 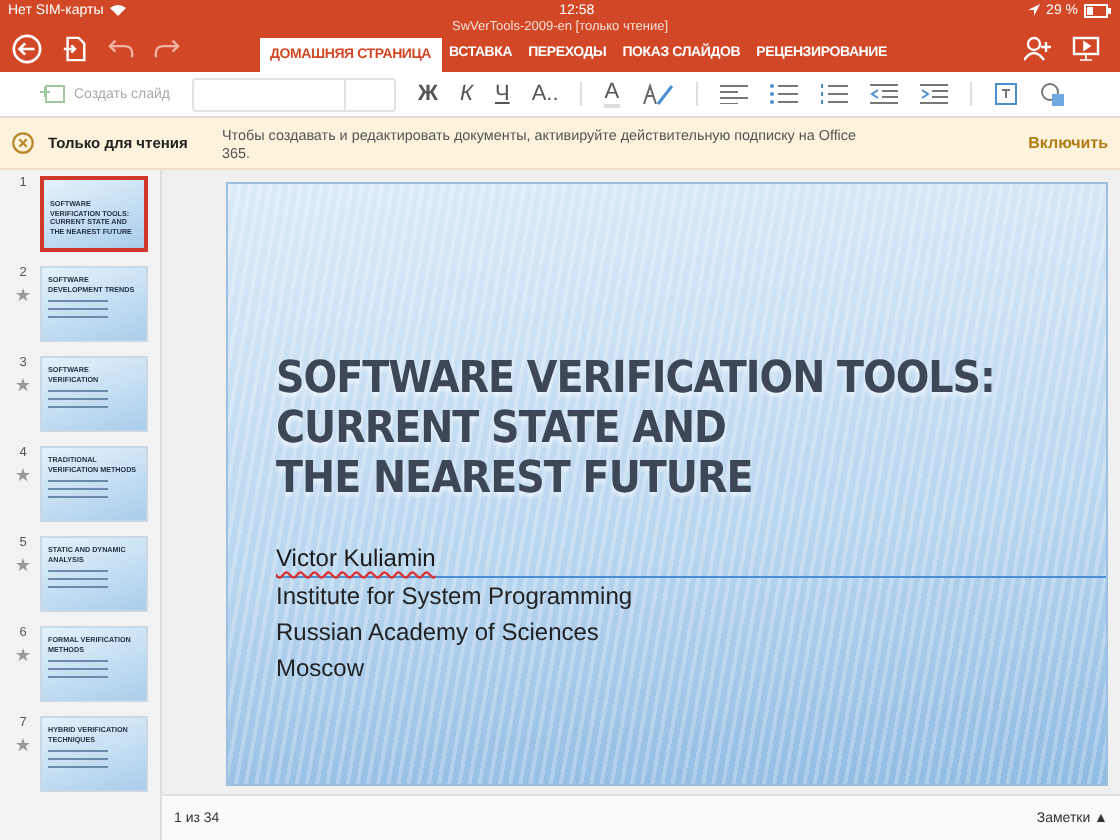 I want to click on close-icon, so click(x=23, y=143).